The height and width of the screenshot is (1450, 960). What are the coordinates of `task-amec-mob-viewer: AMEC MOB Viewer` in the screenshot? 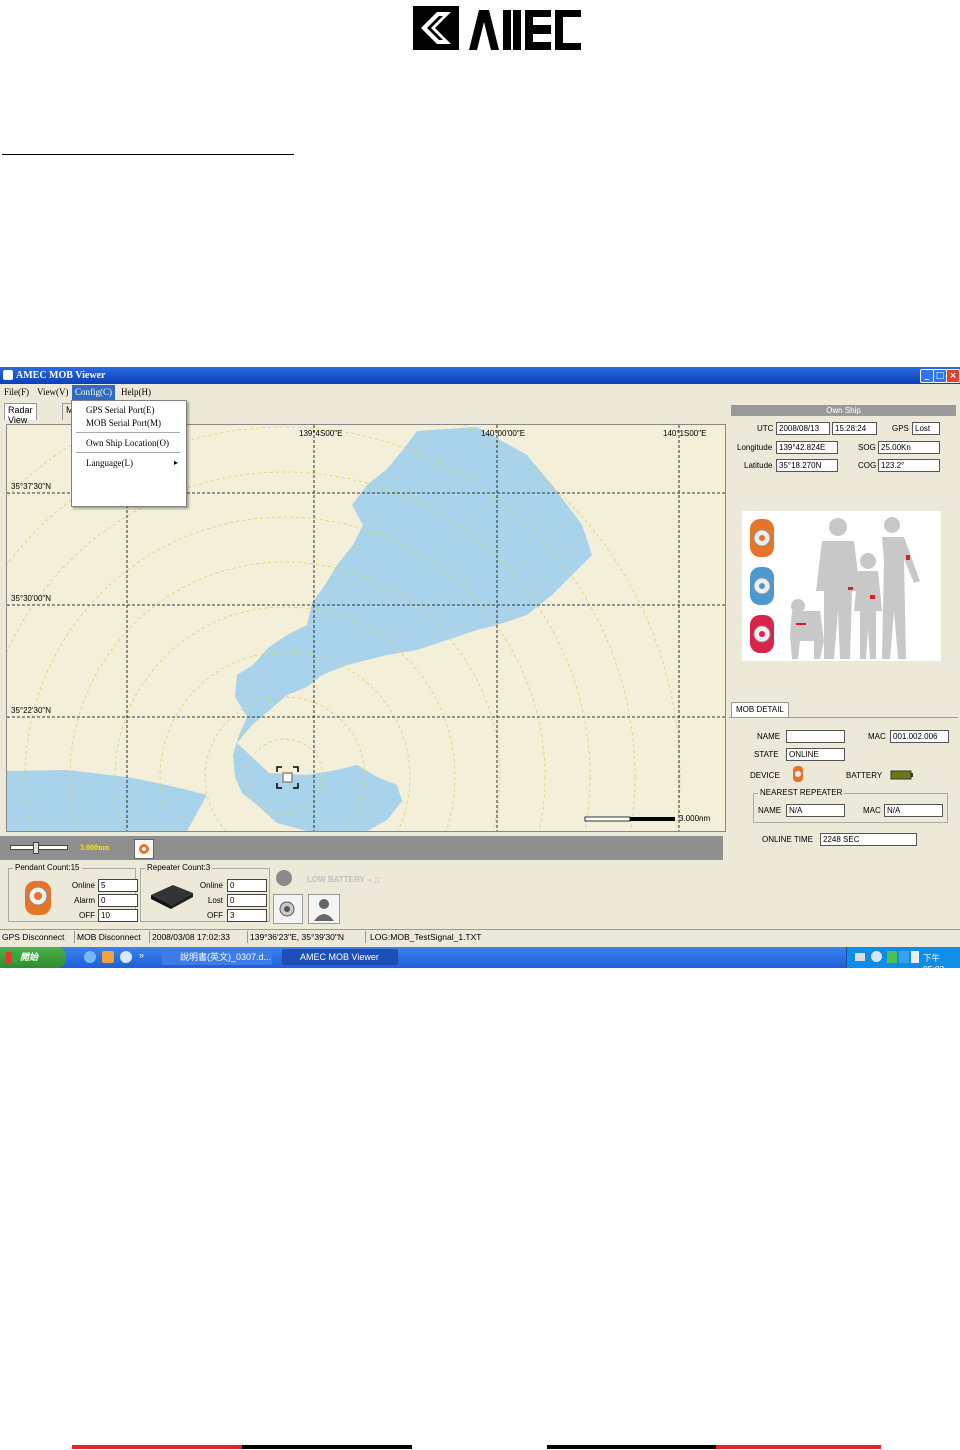 It's located at (340, 957).